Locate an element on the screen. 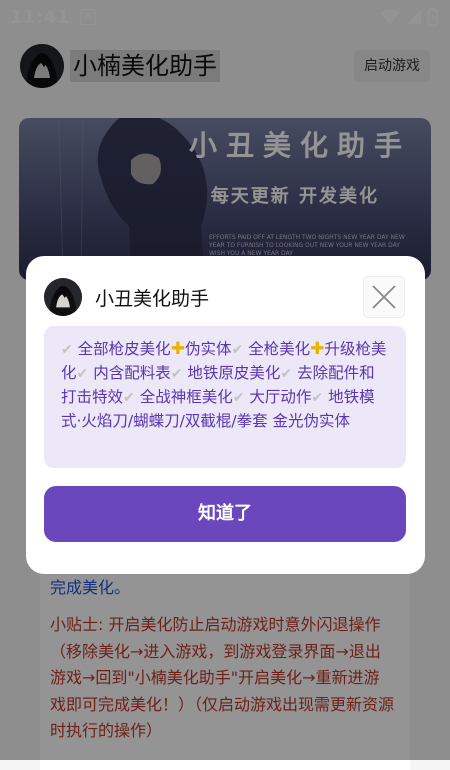 This screenshot has height=770, width=450. dialog-title: 小丑美化助手 is located at coordinates (152, 299).